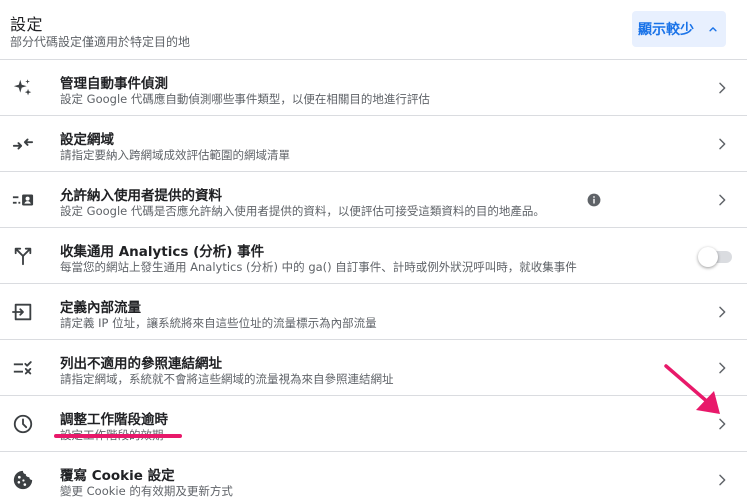  Describe the element at coordinates (23, 424) in the screenshot. I see `clock-icon` at that location.